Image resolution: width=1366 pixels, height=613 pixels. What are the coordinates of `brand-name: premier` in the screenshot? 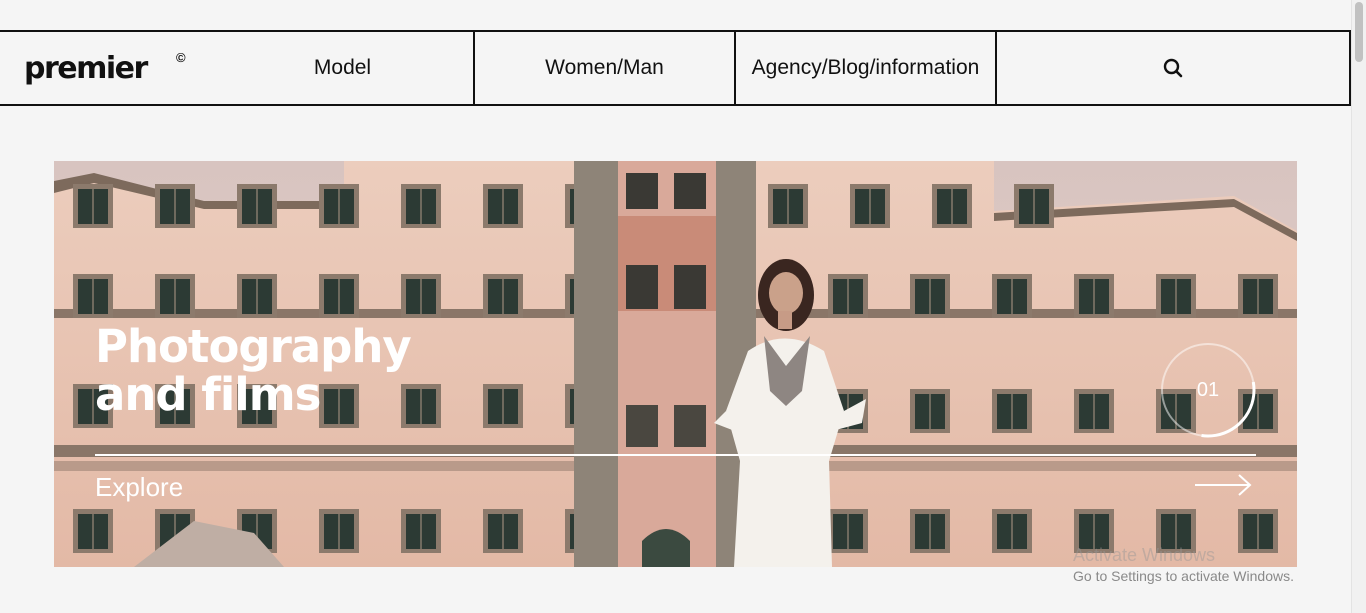 It's located at (86, 68).